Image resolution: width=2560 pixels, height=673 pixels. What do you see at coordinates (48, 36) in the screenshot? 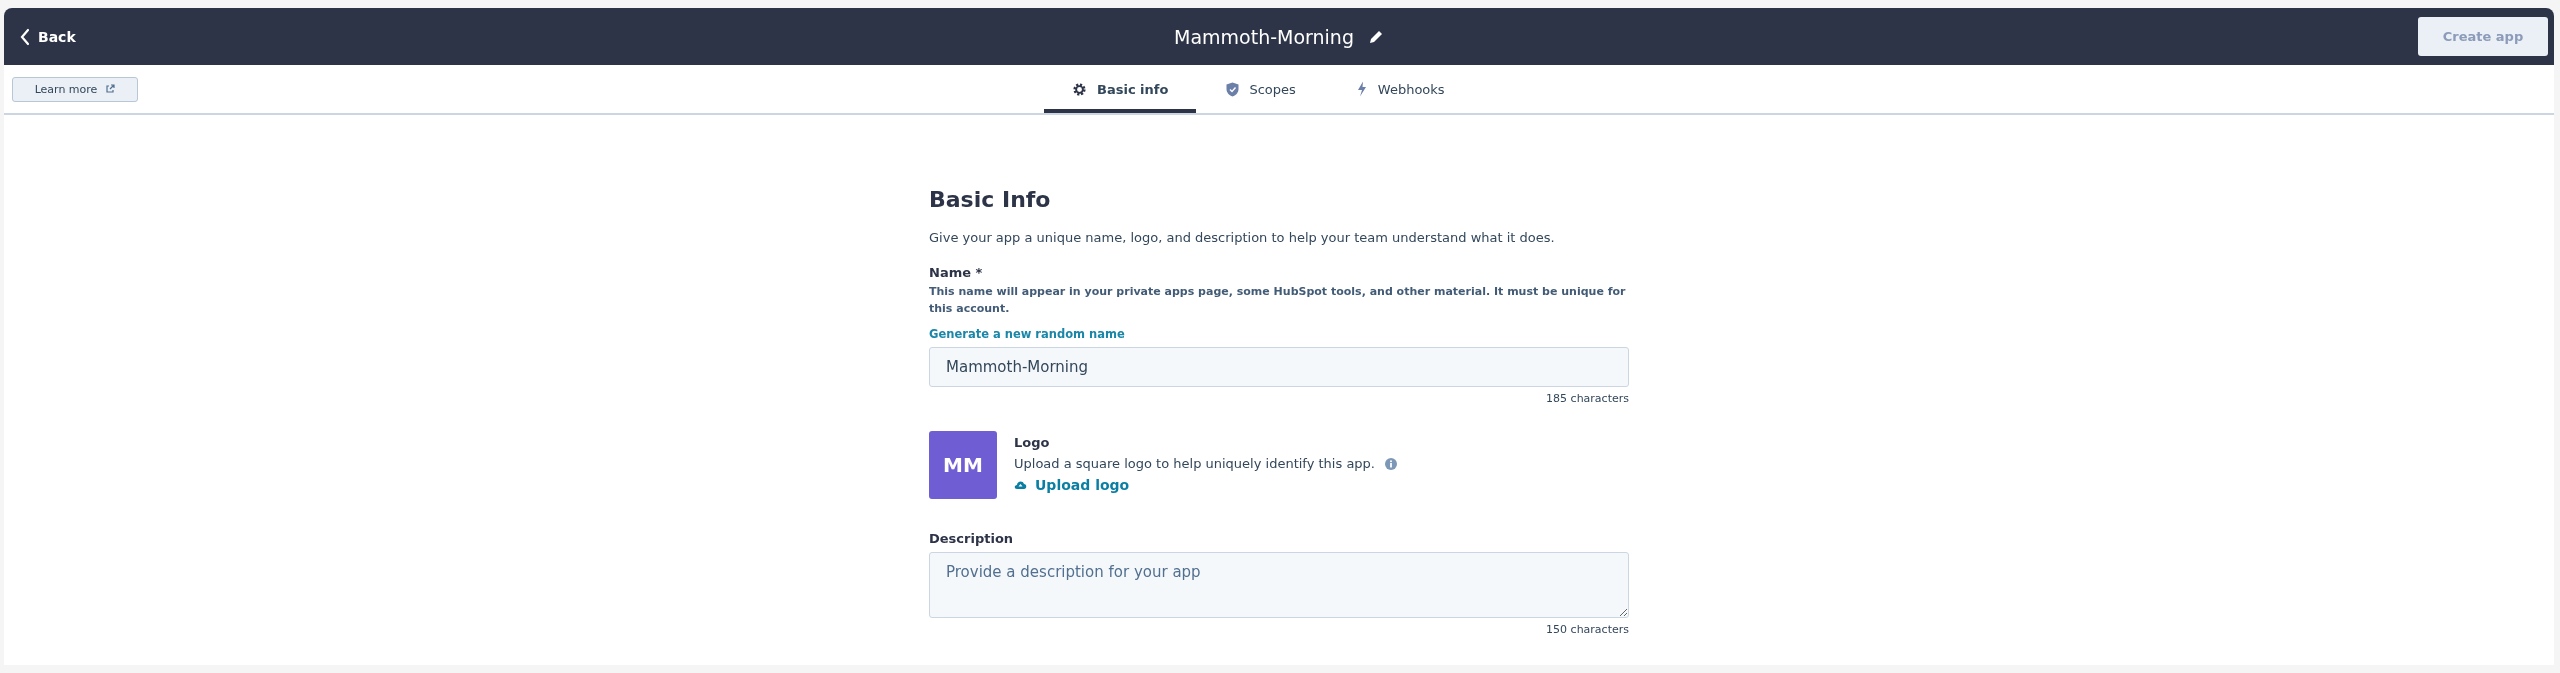
I see `back-button: Back` at bounding box center [48, 36].